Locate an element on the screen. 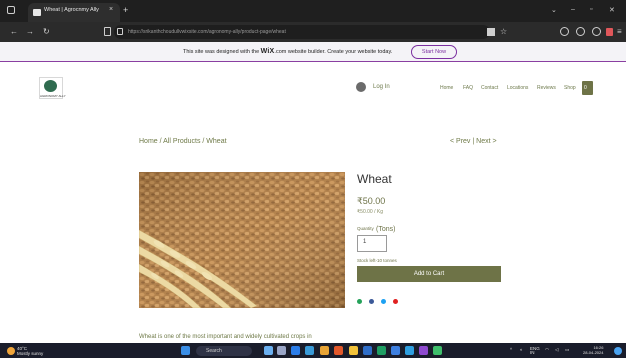 This screenshot has width=626, height=358. edge-icon is located at coordinates (295, 350).